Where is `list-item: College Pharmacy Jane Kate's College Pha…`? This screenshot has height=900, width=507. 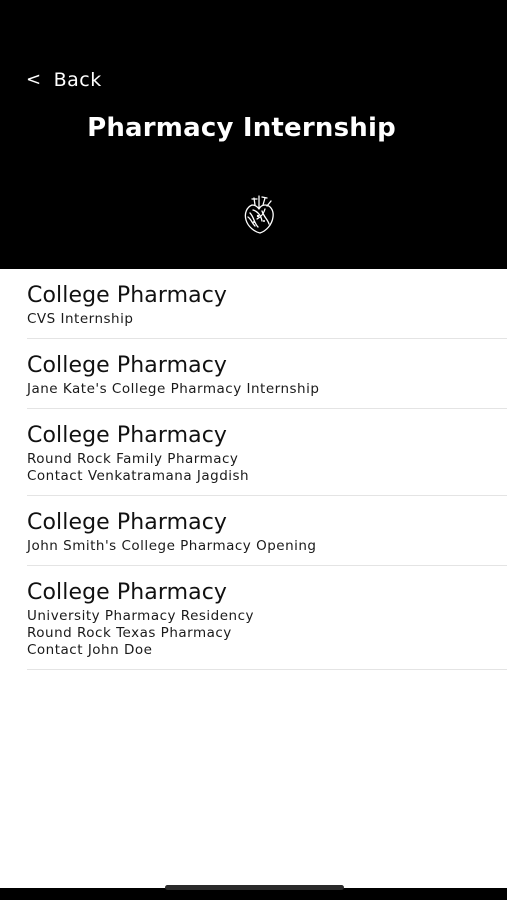
list-item: College Pharmacy Jane Kate's College Pha… is located at coordinates (267, 374).